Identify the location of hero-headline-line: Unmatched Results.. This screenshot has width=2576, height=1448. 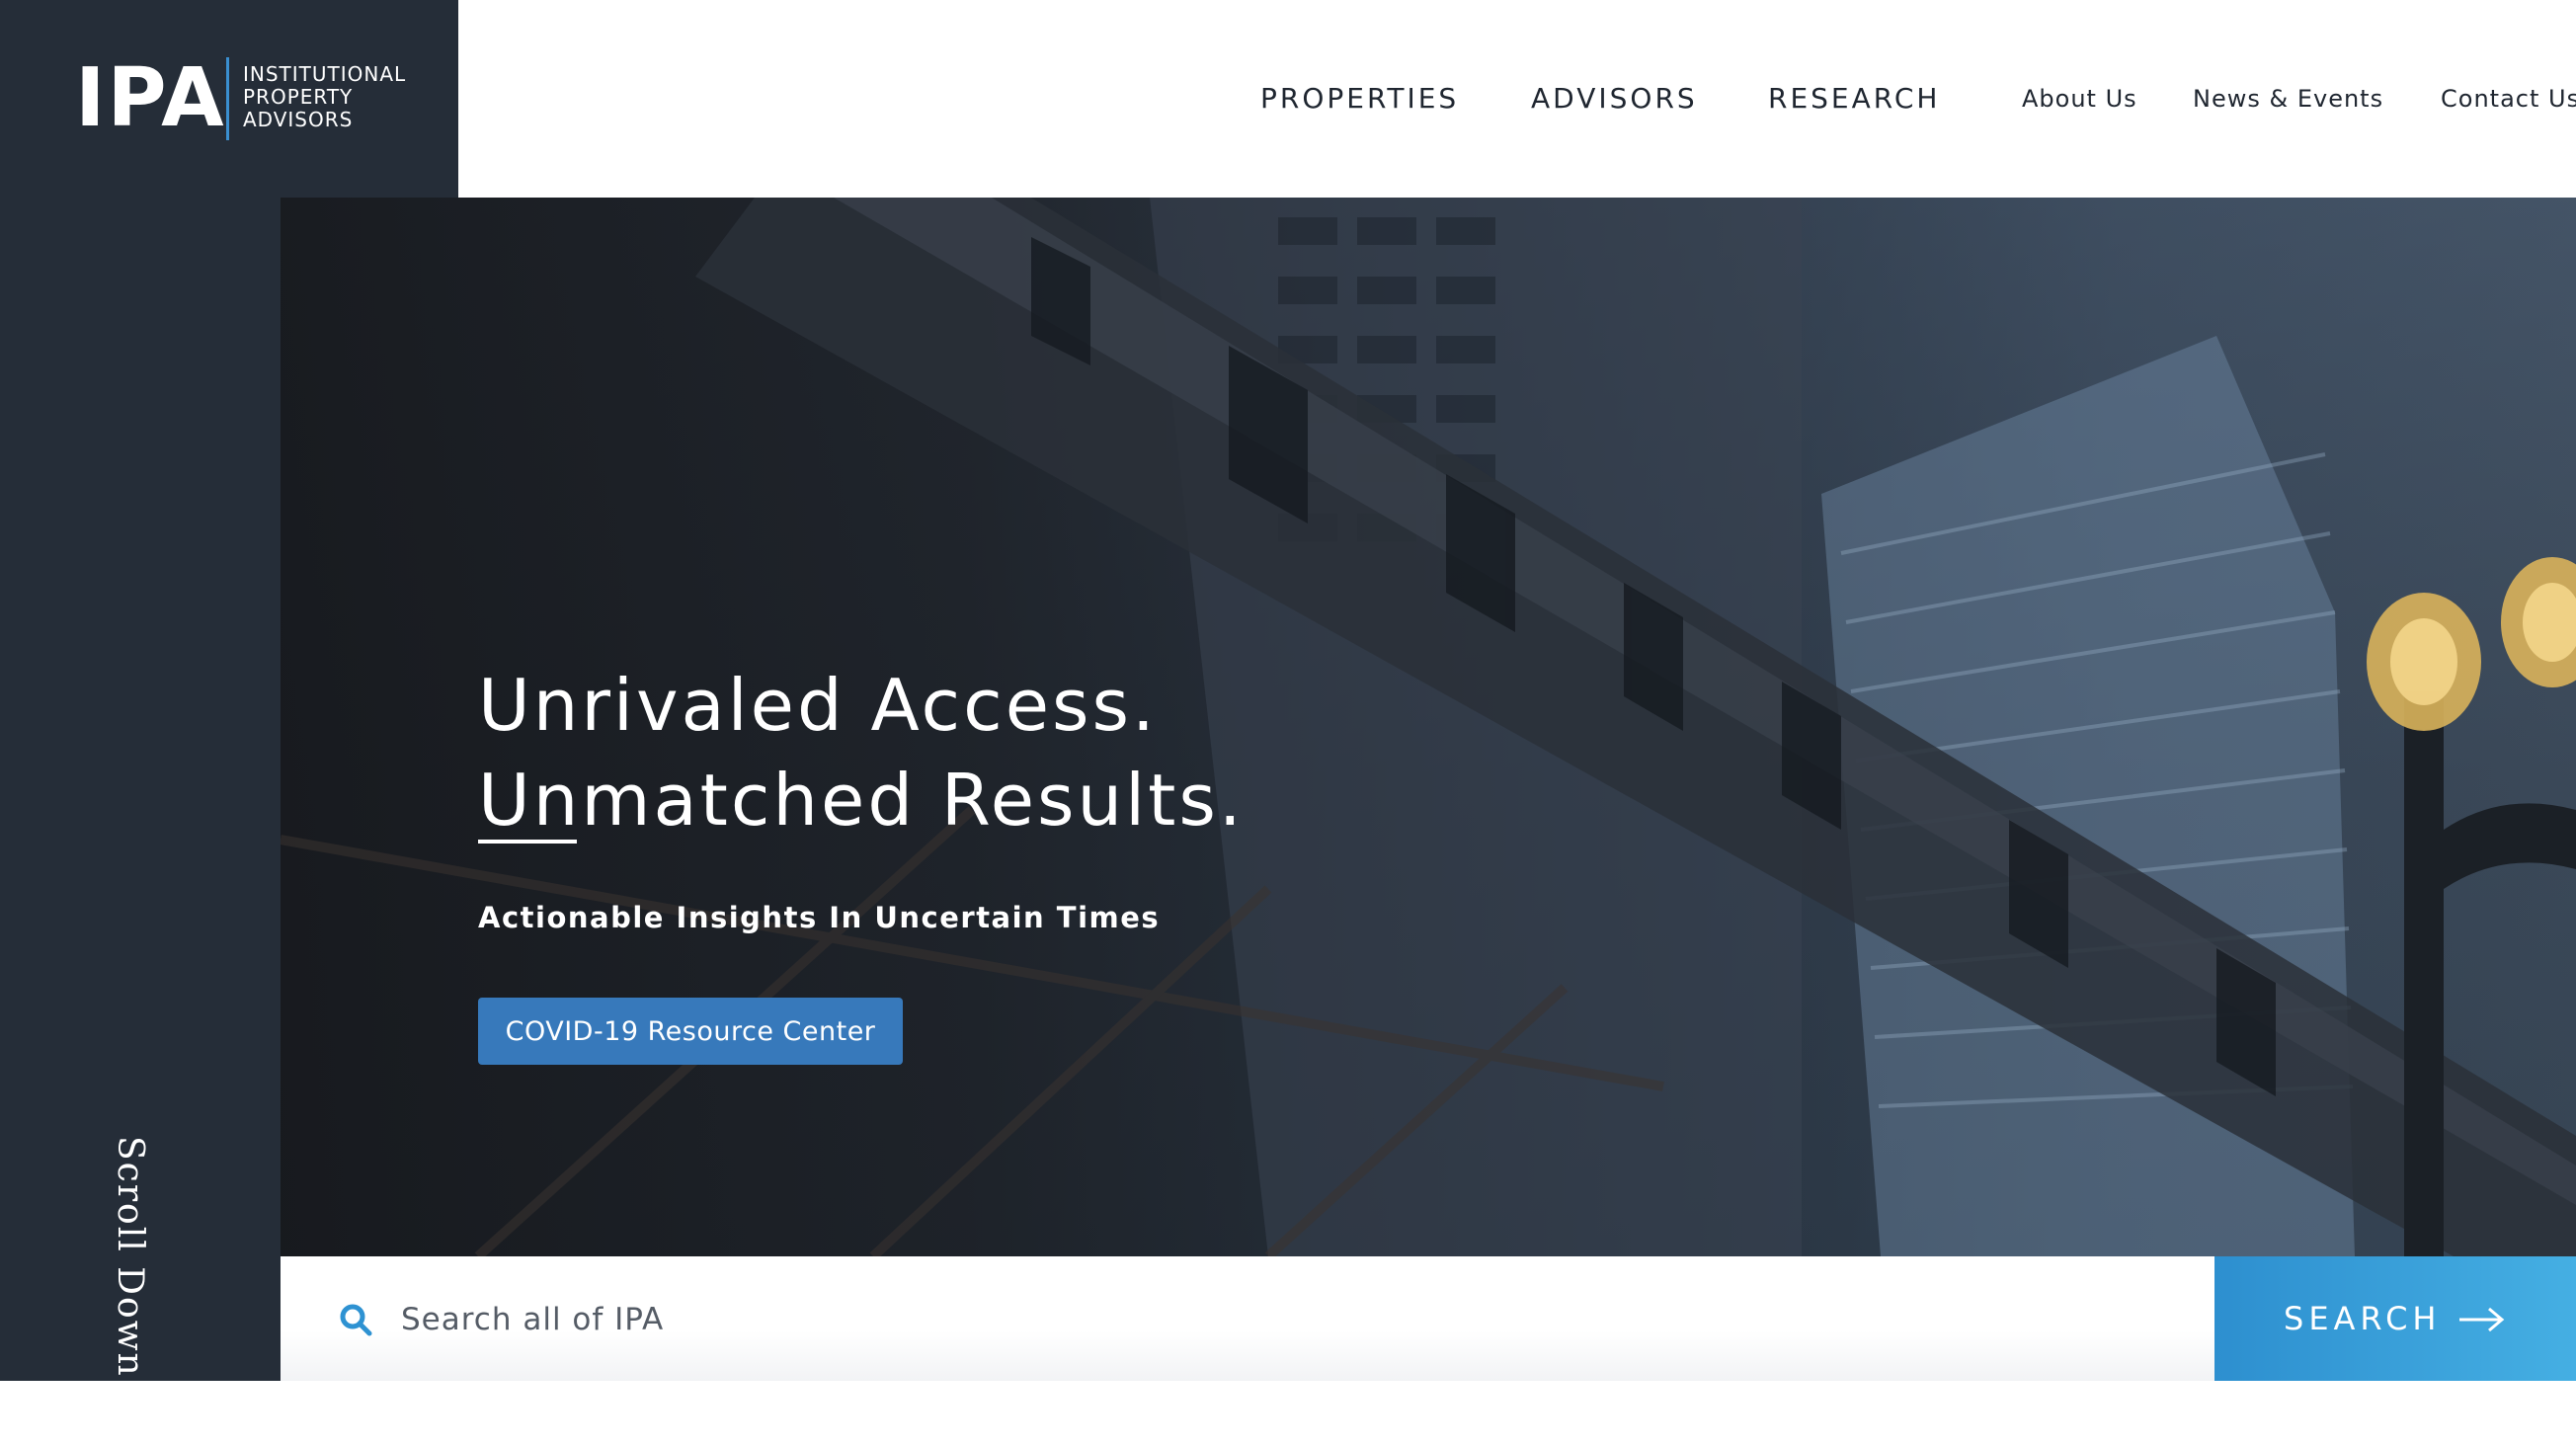
(861, 801).